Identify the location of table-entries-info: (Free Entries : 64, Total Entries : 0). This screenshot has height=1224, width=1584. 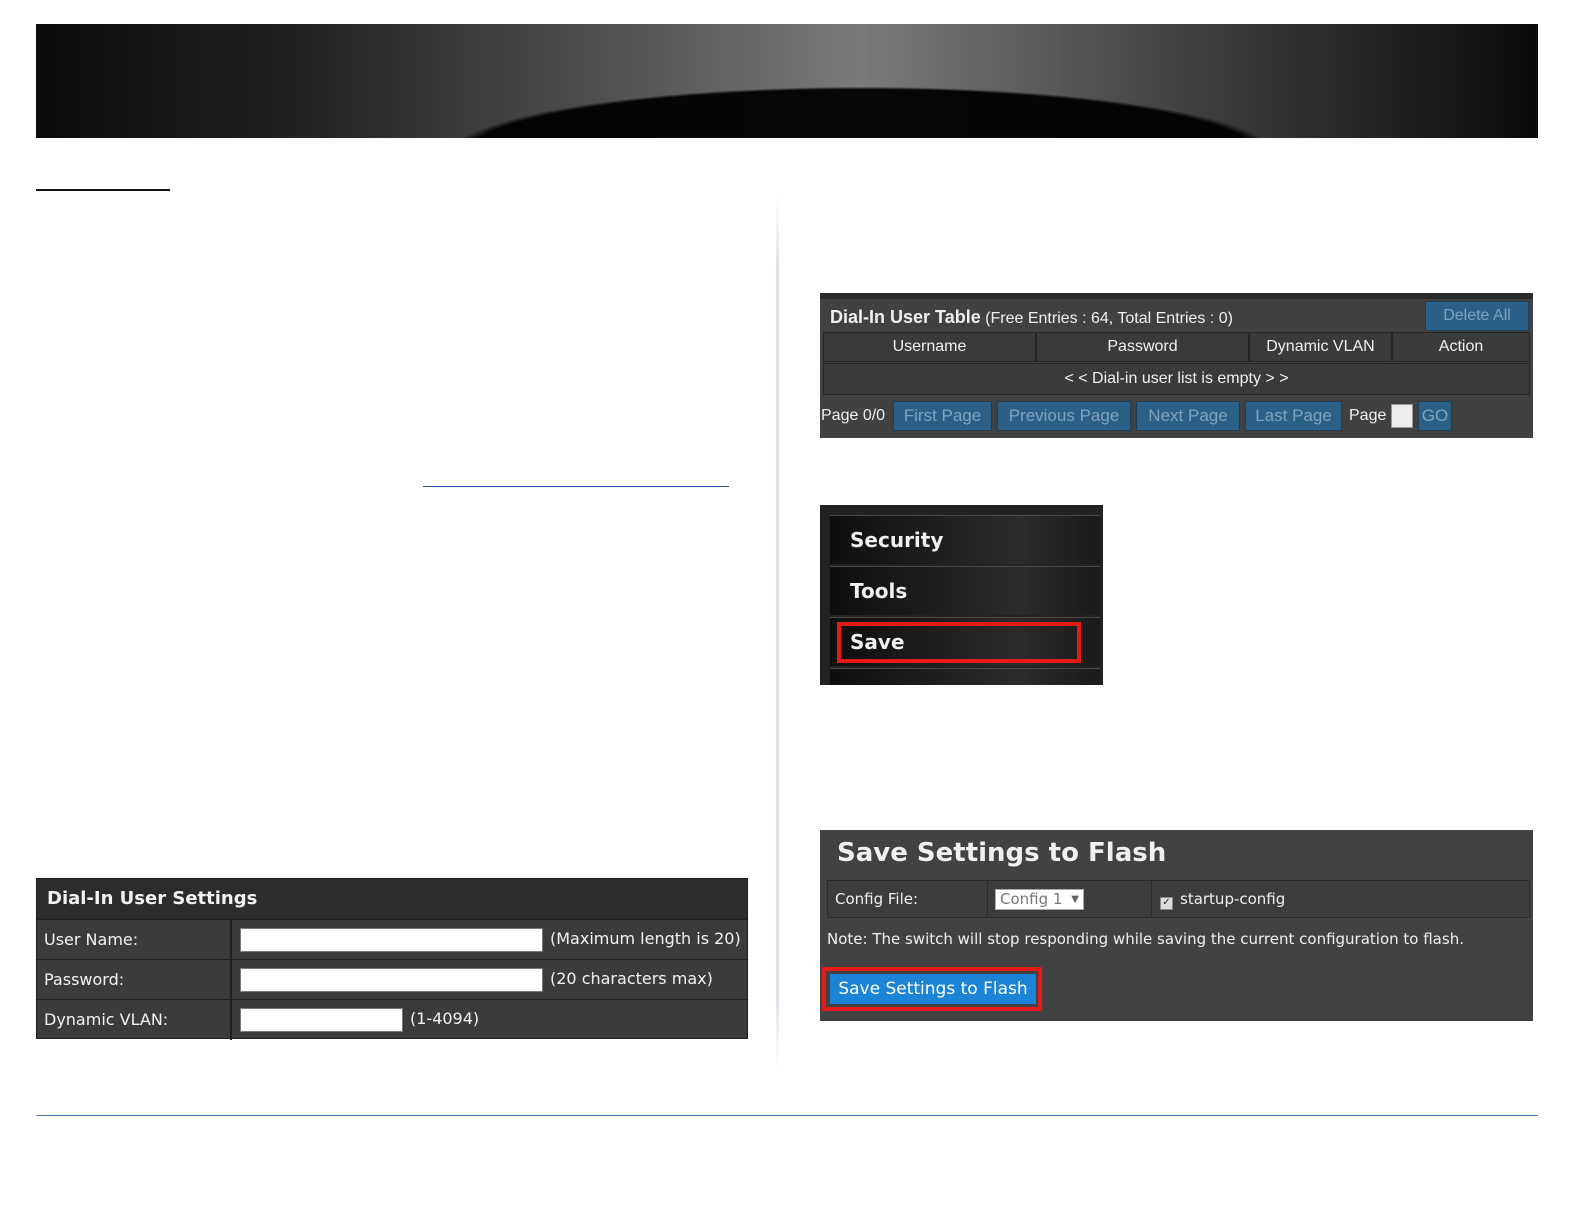
(1109, 318).